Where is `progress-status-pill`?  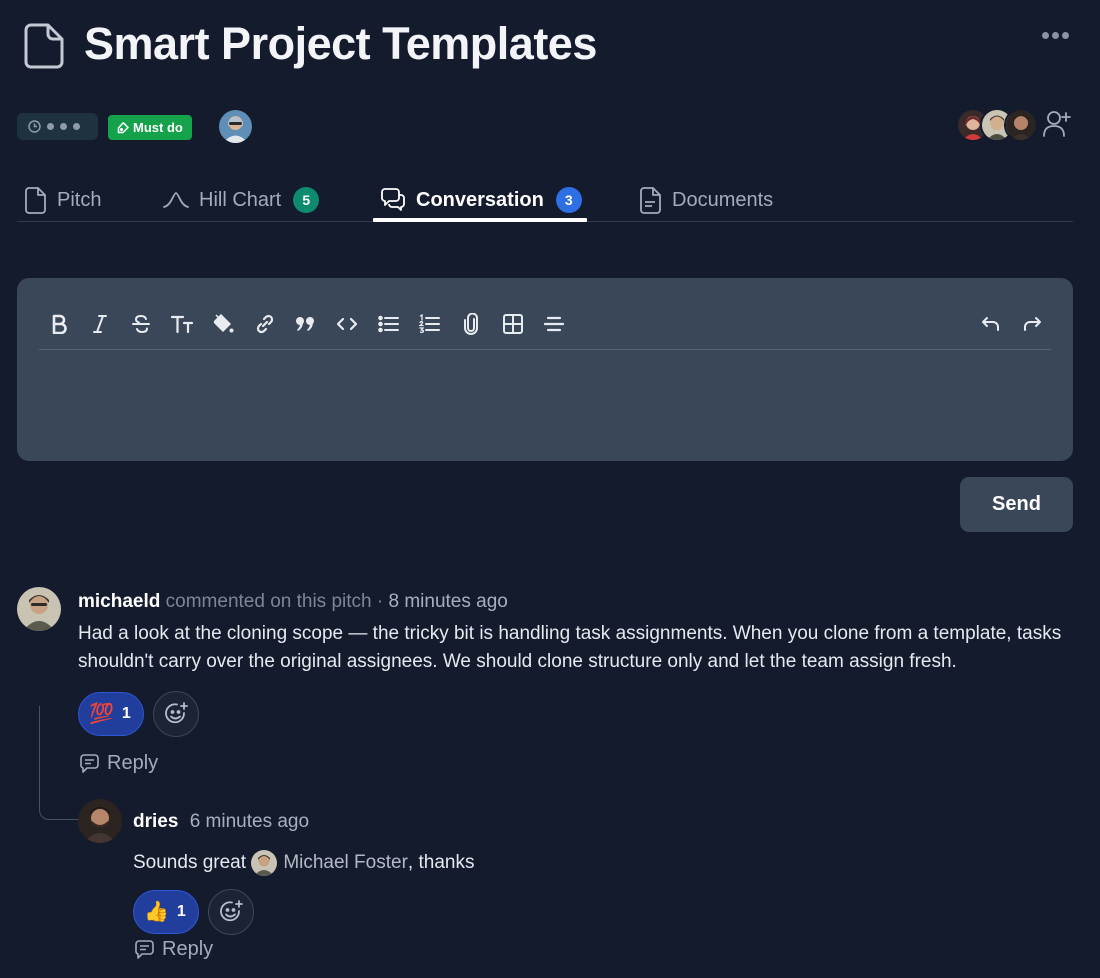 progress-status-pill is located at coordinates (57, 126).